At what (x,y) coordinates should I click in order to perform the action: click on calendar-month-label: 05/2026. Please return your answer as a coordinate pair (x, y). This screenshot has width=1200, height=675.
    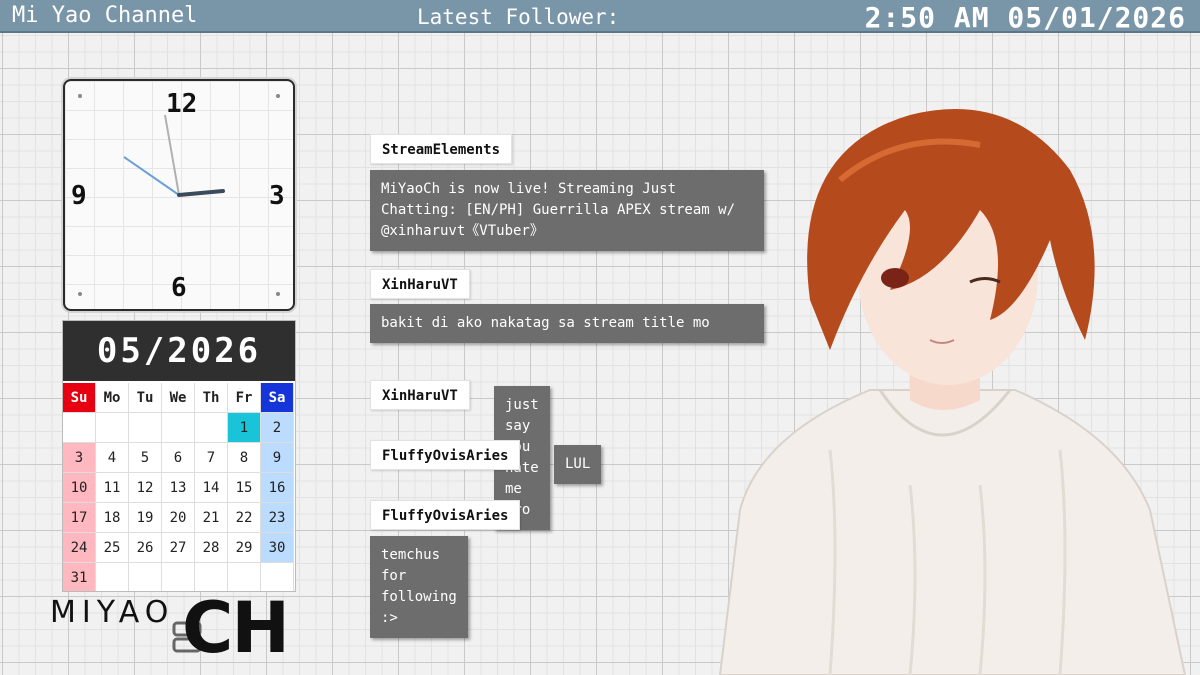
    Looking at the image, I should click on (179, 351).